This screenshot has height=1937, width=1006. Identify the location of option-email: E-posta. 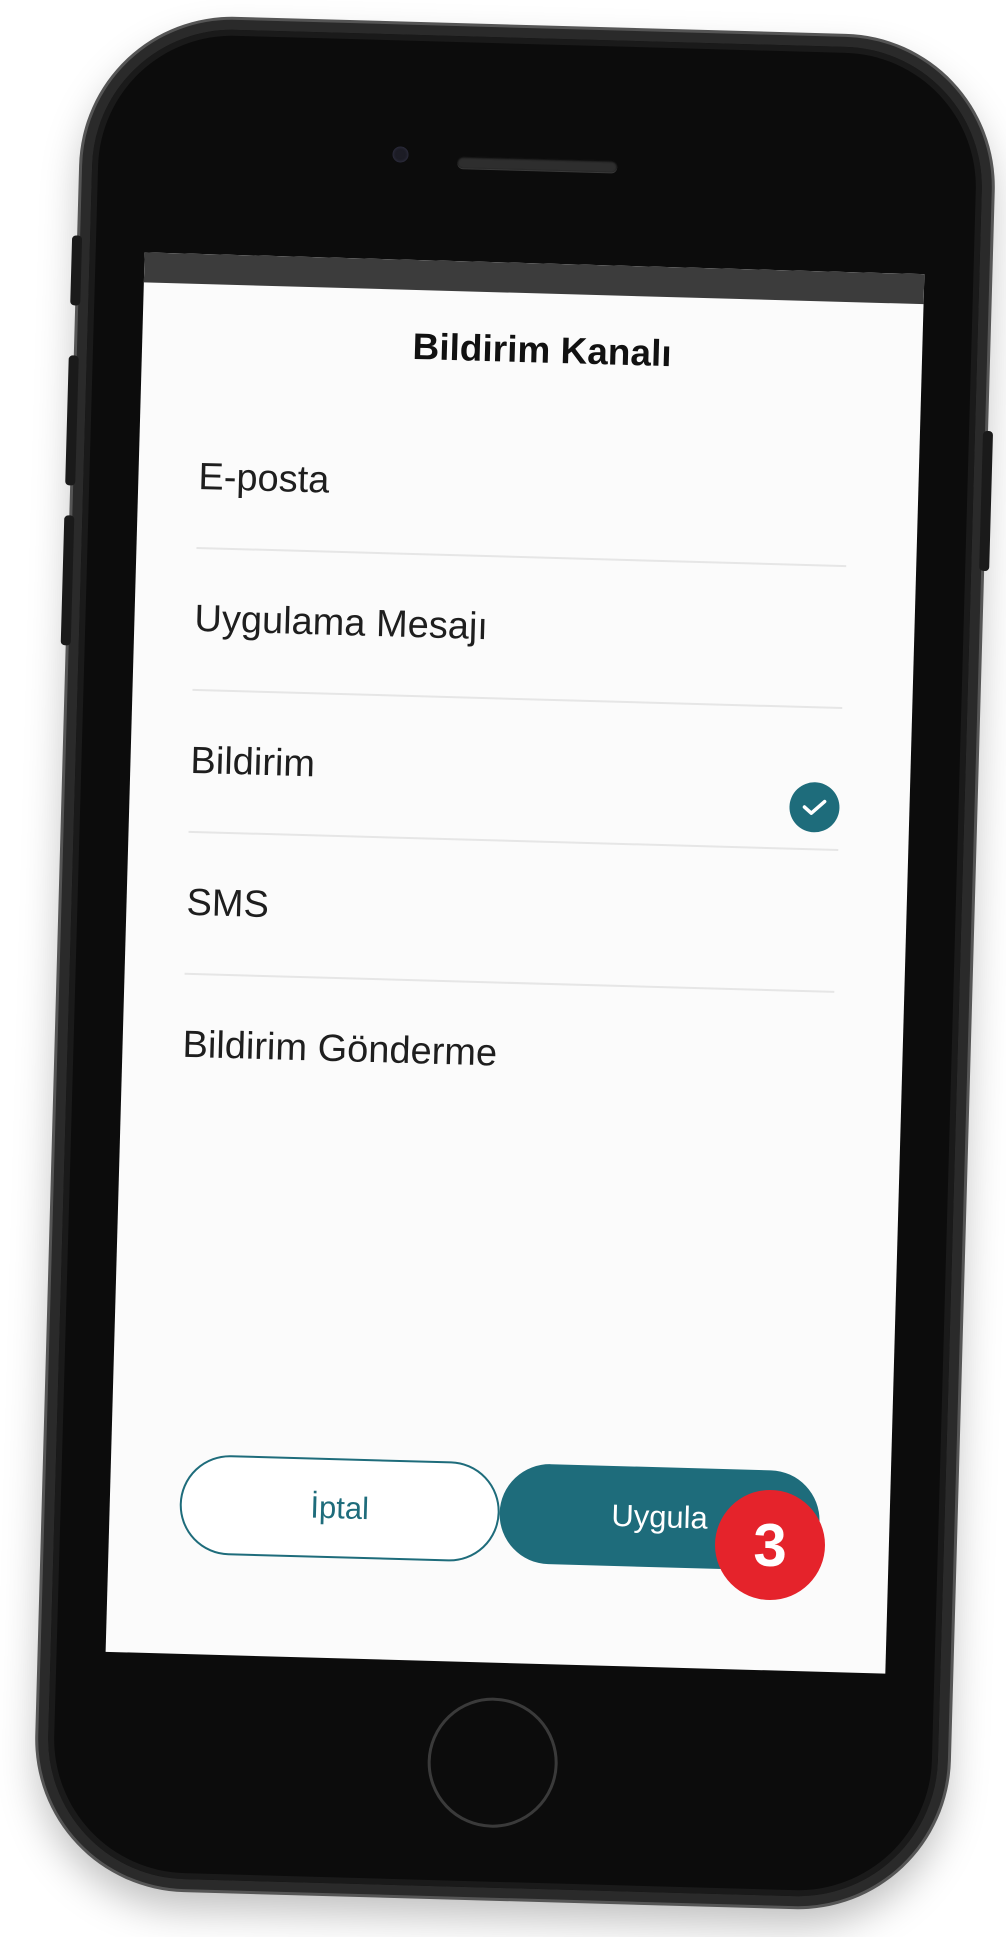
(523, 487).